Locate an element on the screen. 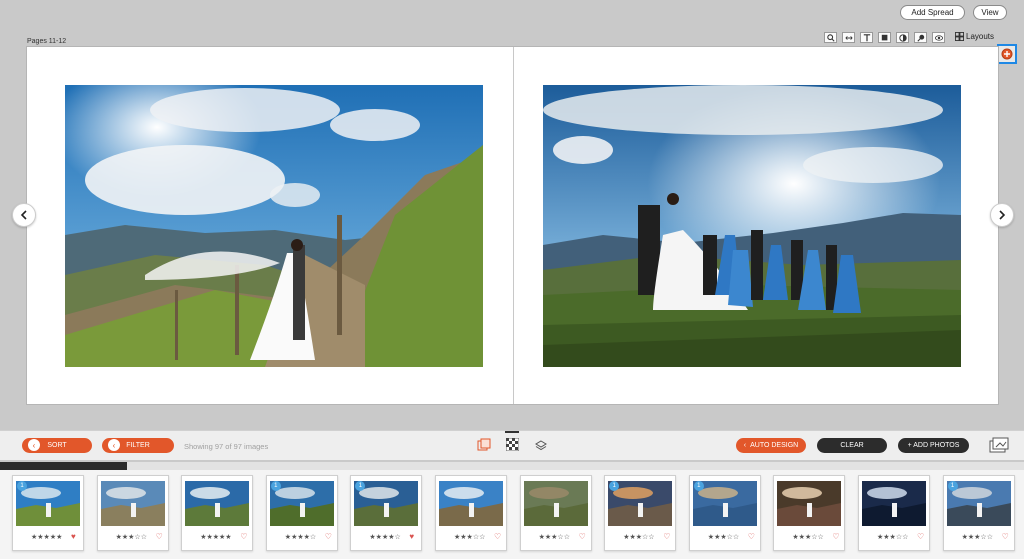 Image resolution: width=1024 pixels, height=559 pixels. next-spread-button is located at coordinates (1002, 215).